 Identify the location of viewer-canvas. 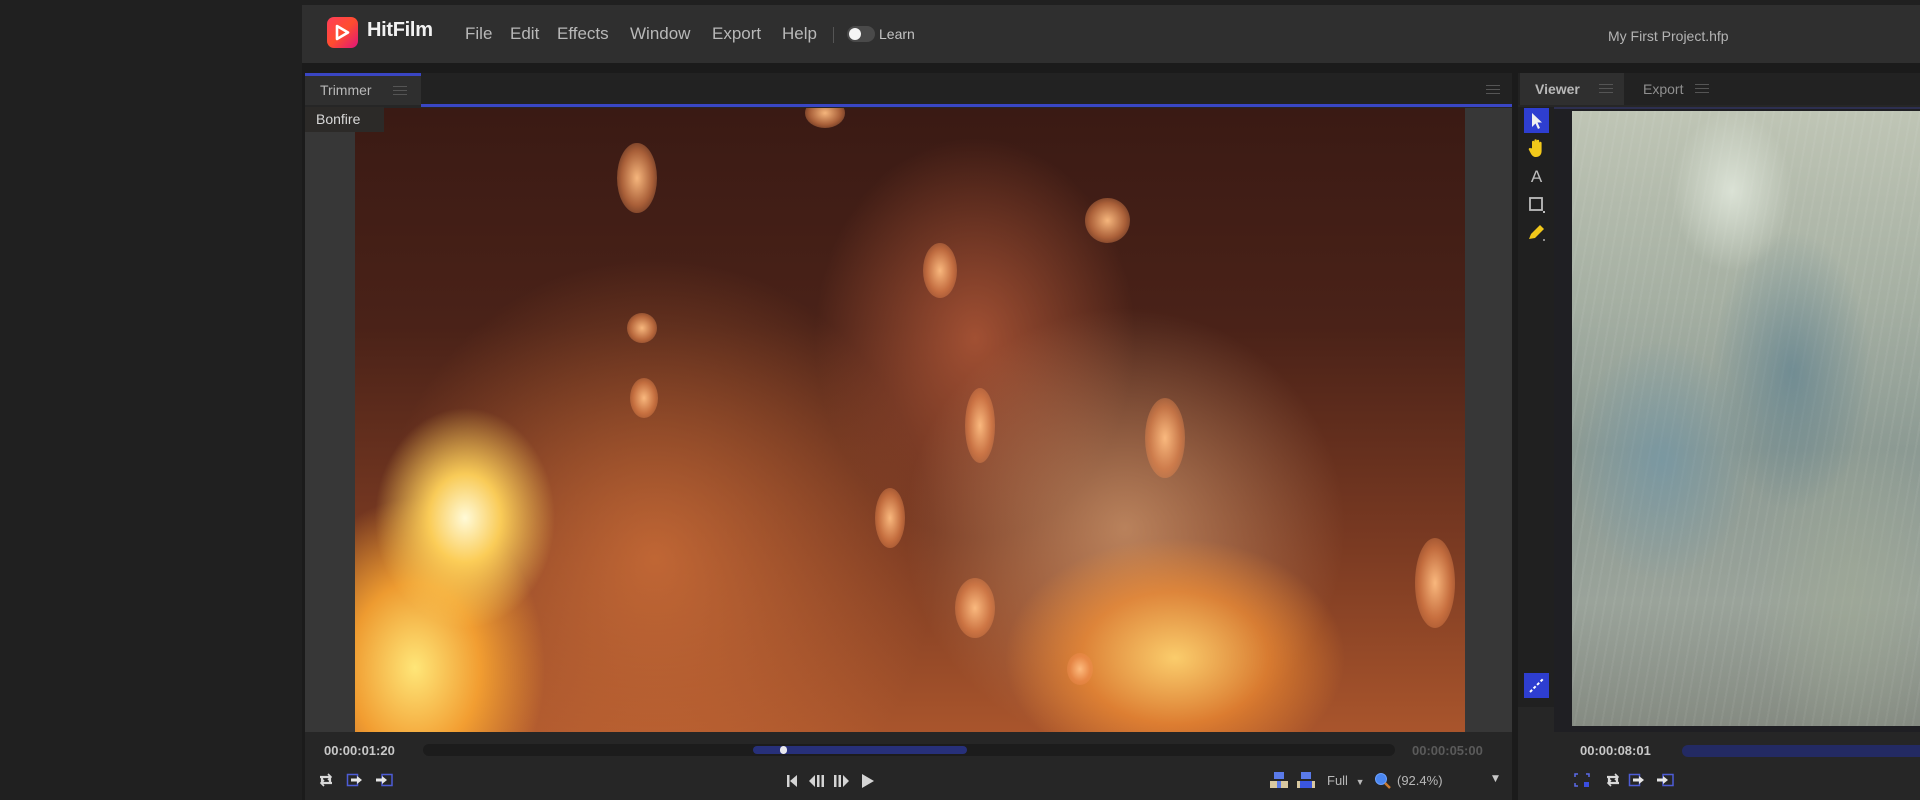
(1737, 419).